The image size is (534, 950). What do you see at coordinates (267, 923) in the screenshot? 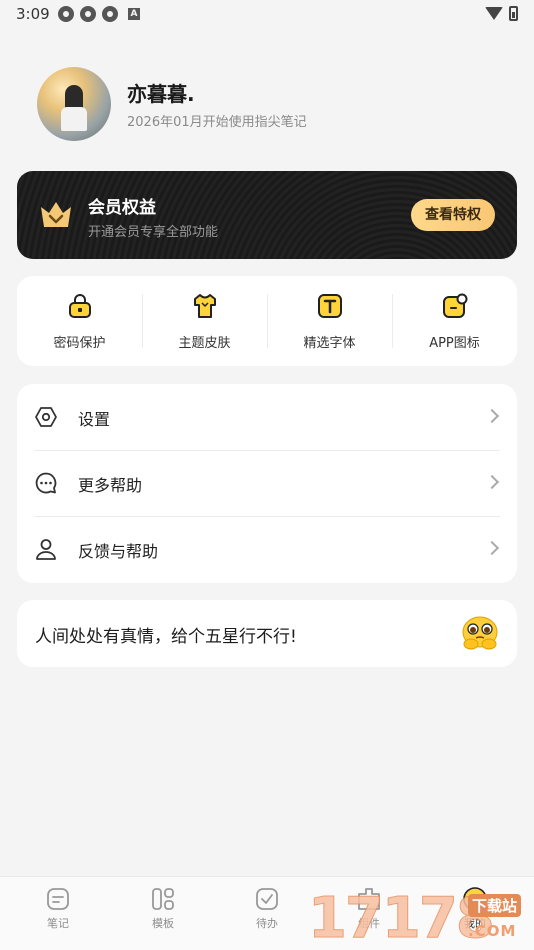
I see `nav-label: 待办` at bounding box center [267, 923].